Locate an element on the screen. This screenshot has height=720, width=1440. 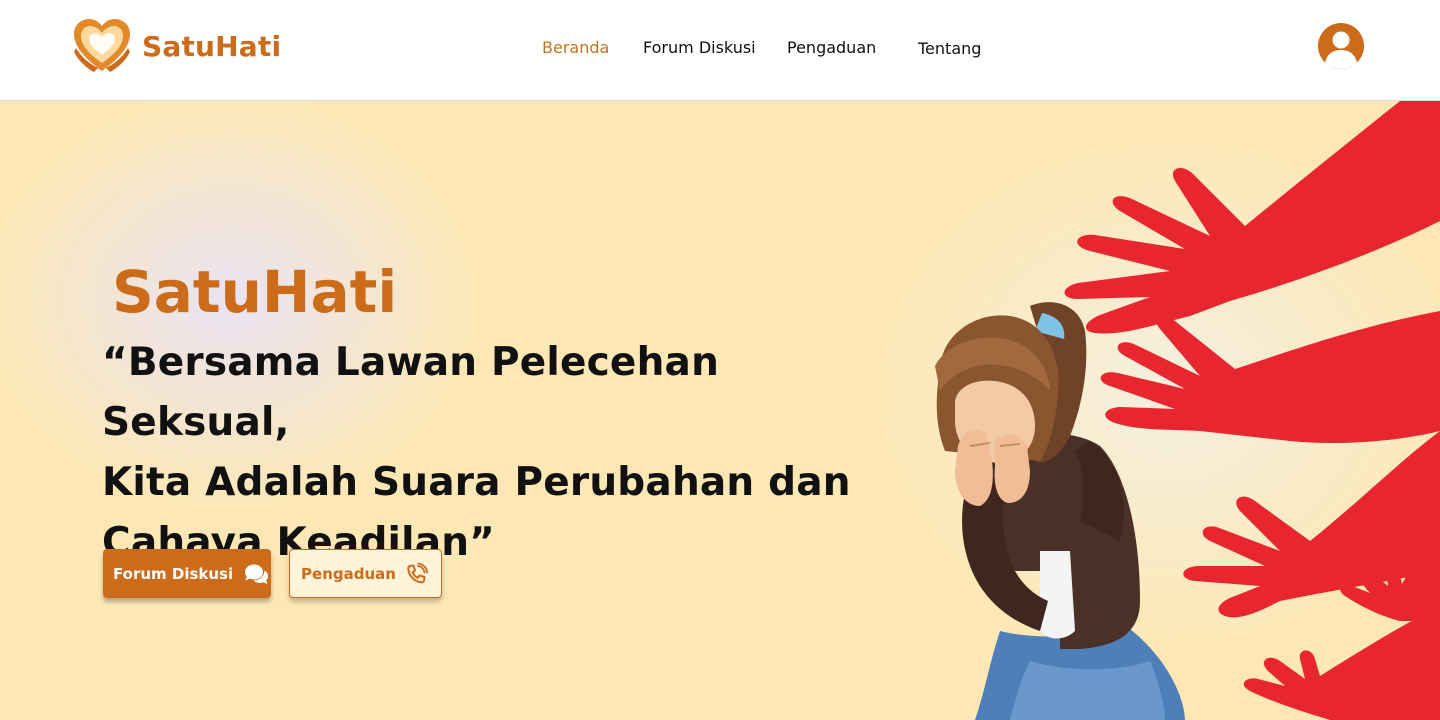
hero-quote-line: Kita Adalah Suara Perubahan dan is located at coordinates (476, 482).